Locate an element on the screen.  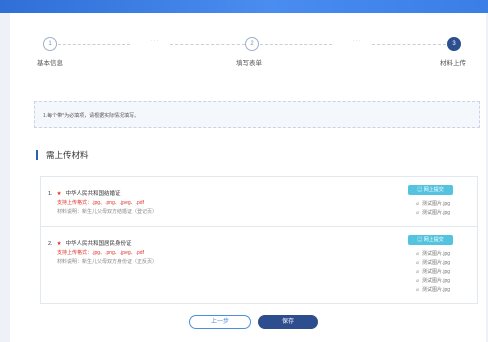
header-banner is located at coordinates (244, 6).